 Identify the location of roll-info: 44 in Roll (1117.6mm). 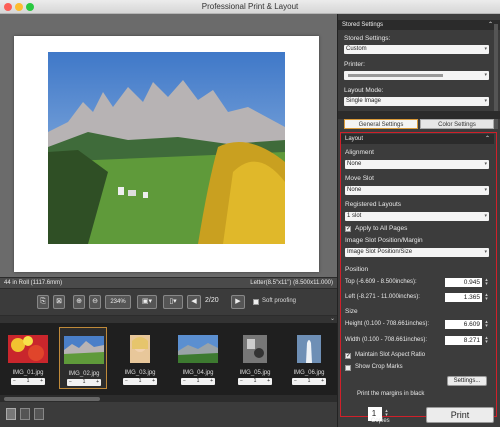
(33, 283).